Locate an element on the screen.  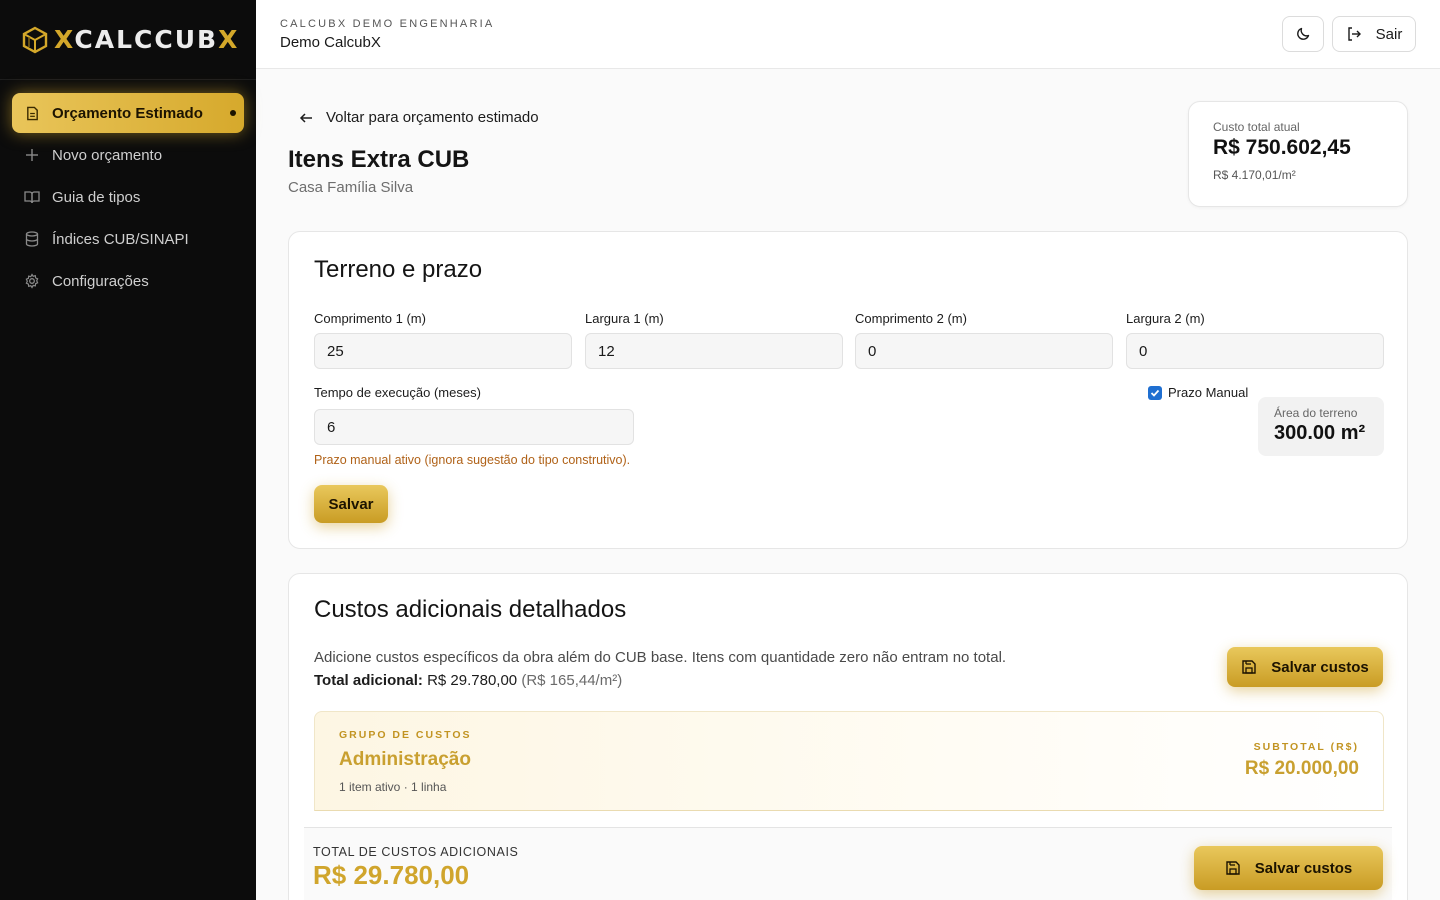
total-value: R$ 29.780,00 is located at coordinates (472, 680).